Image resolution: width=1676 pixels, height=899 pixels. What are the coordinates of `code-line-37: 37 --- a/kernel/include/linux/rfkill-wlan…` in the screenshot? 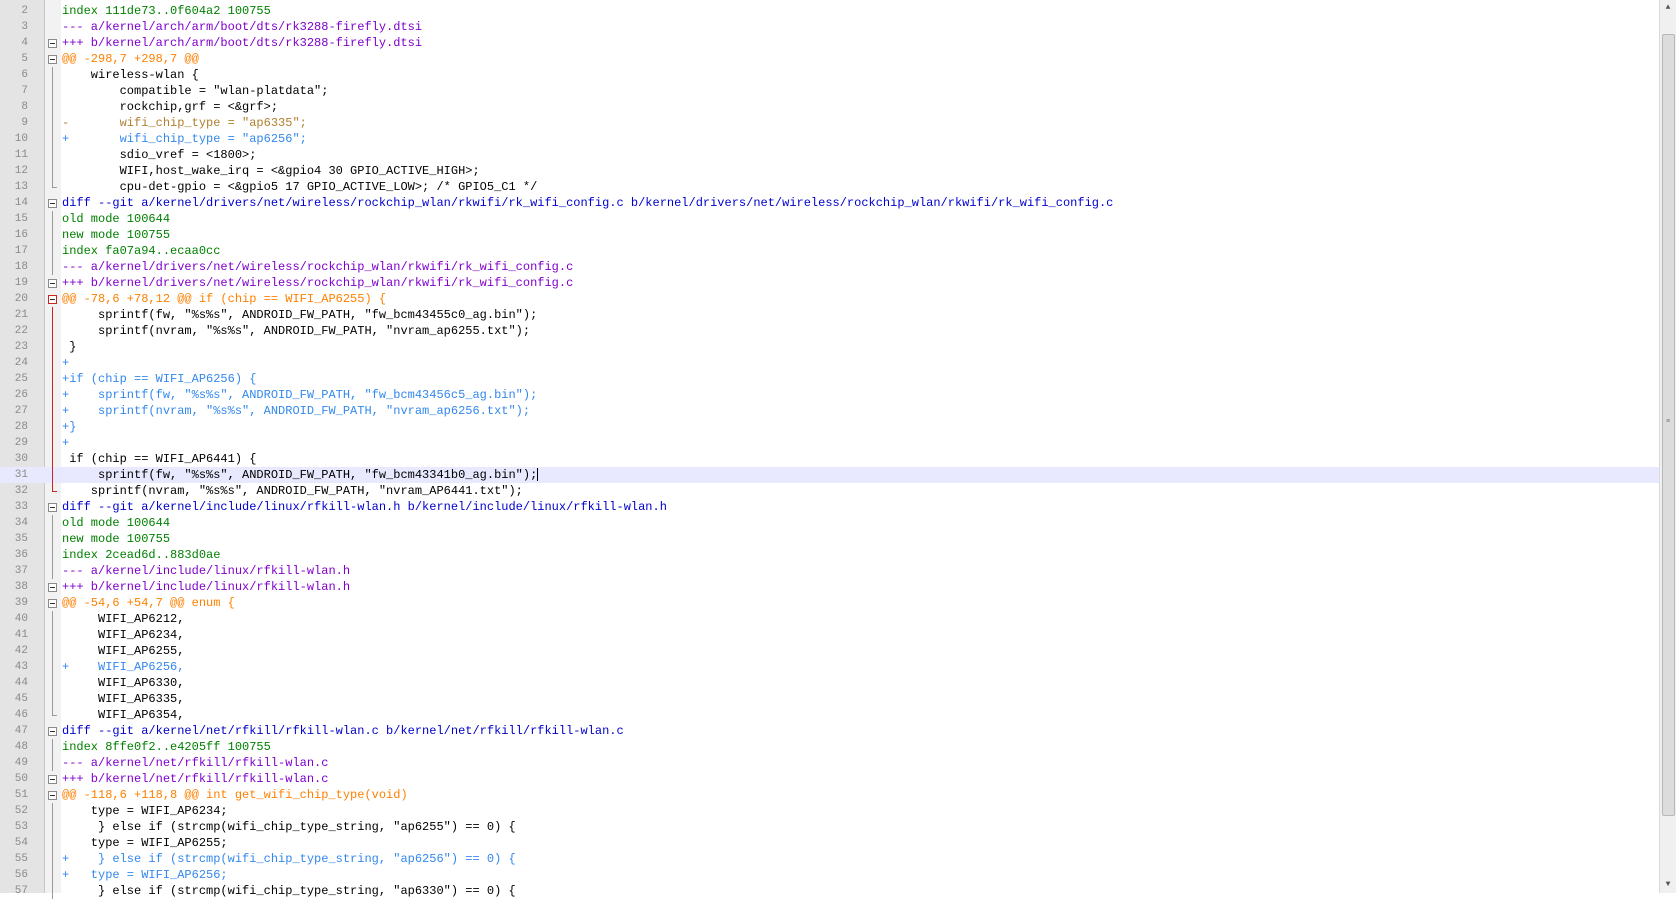 It's located at (830, 571).